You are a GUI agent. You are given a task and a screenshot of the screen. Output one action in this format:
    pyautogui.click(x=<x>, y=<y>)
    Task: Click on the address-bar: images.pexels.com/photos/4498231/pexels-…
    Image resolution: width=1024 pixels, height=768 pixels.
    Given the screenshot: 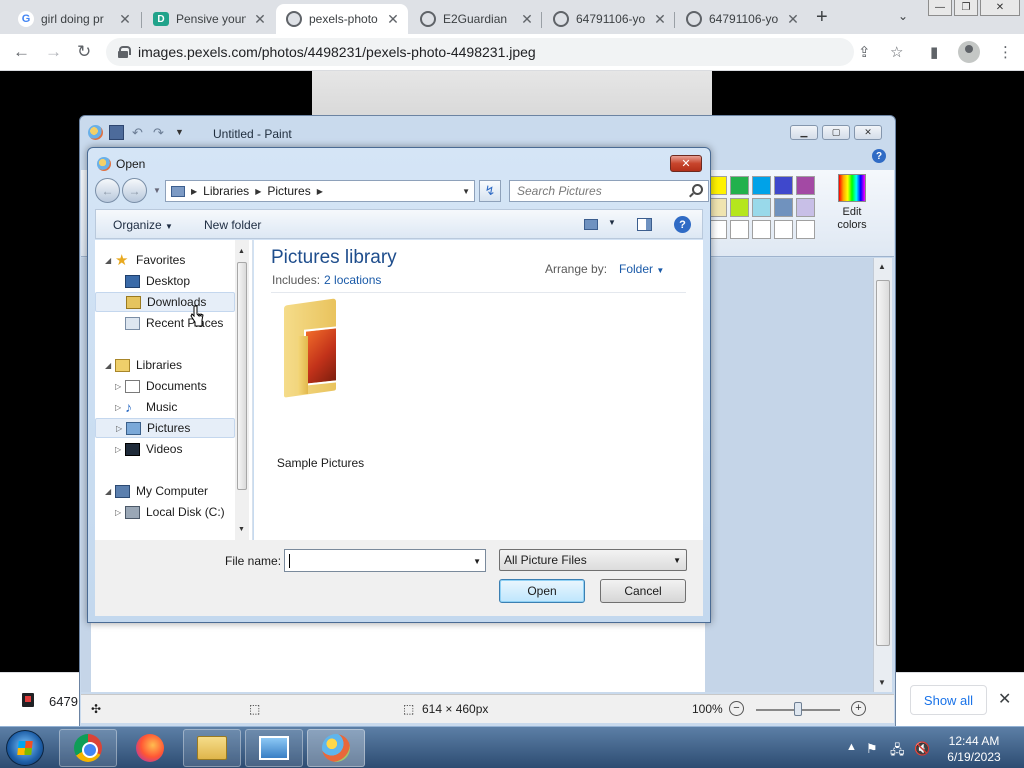 What is the action you would take?
    pyautogui.click(x=480, y=52)
    